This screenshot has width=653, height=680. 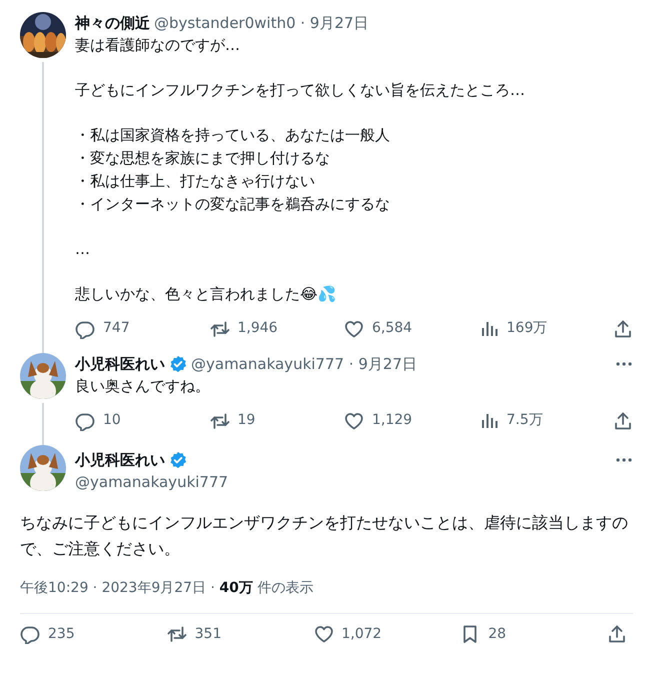 I want to click on retweet-count: 351, so click(x=208, y=634).